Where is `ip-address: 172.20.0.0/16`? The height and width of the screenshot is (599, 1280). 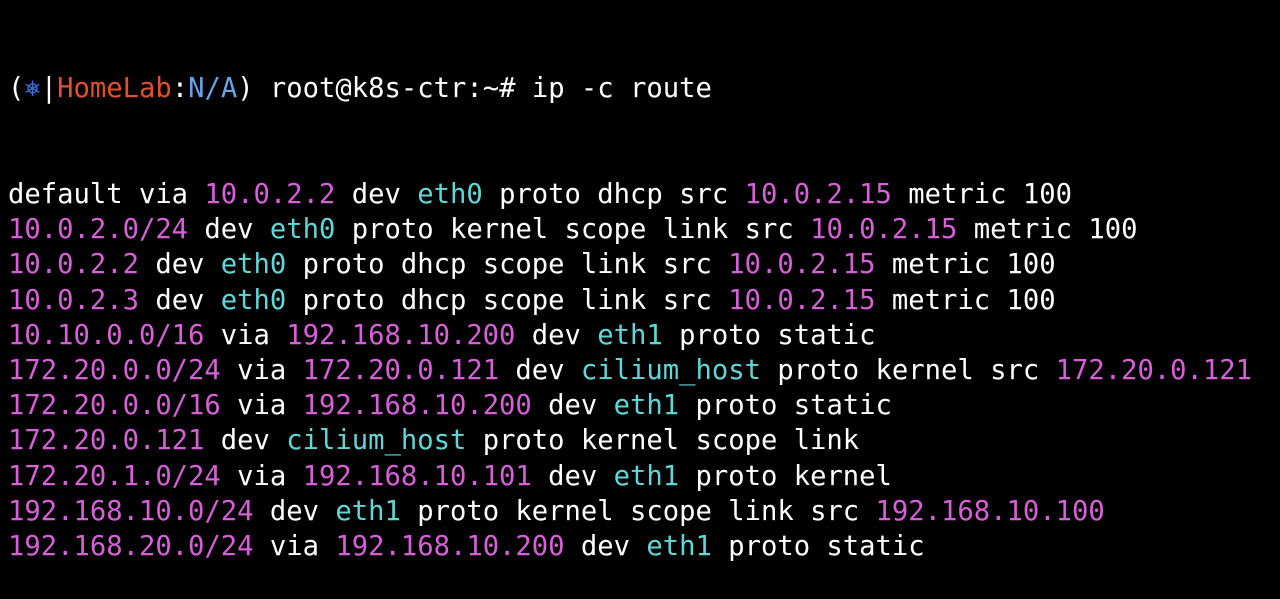
ip-address: 172.20.0.0/16 is located at coordinates (114, 406).